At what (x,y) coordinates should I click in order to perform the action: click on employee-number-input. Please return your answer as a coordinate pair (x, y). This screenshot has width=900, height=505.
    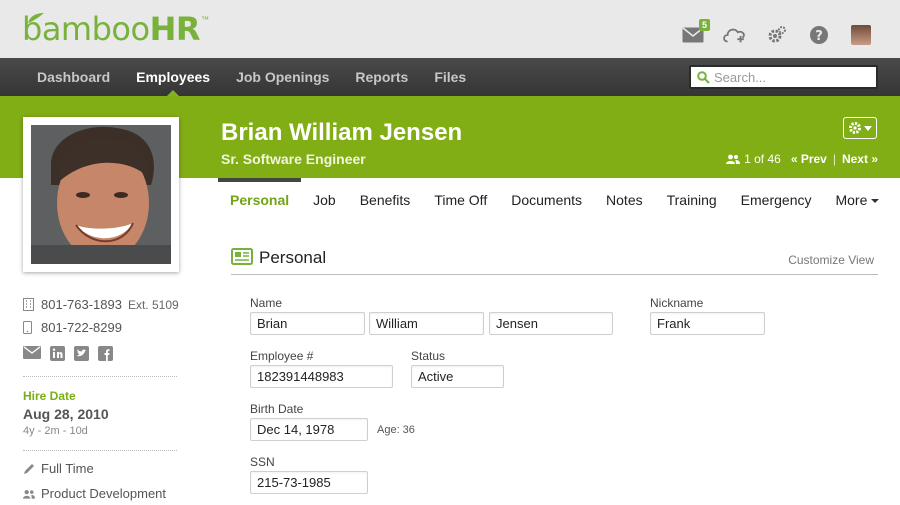
    Looking at the image, I should click on (321, 376).